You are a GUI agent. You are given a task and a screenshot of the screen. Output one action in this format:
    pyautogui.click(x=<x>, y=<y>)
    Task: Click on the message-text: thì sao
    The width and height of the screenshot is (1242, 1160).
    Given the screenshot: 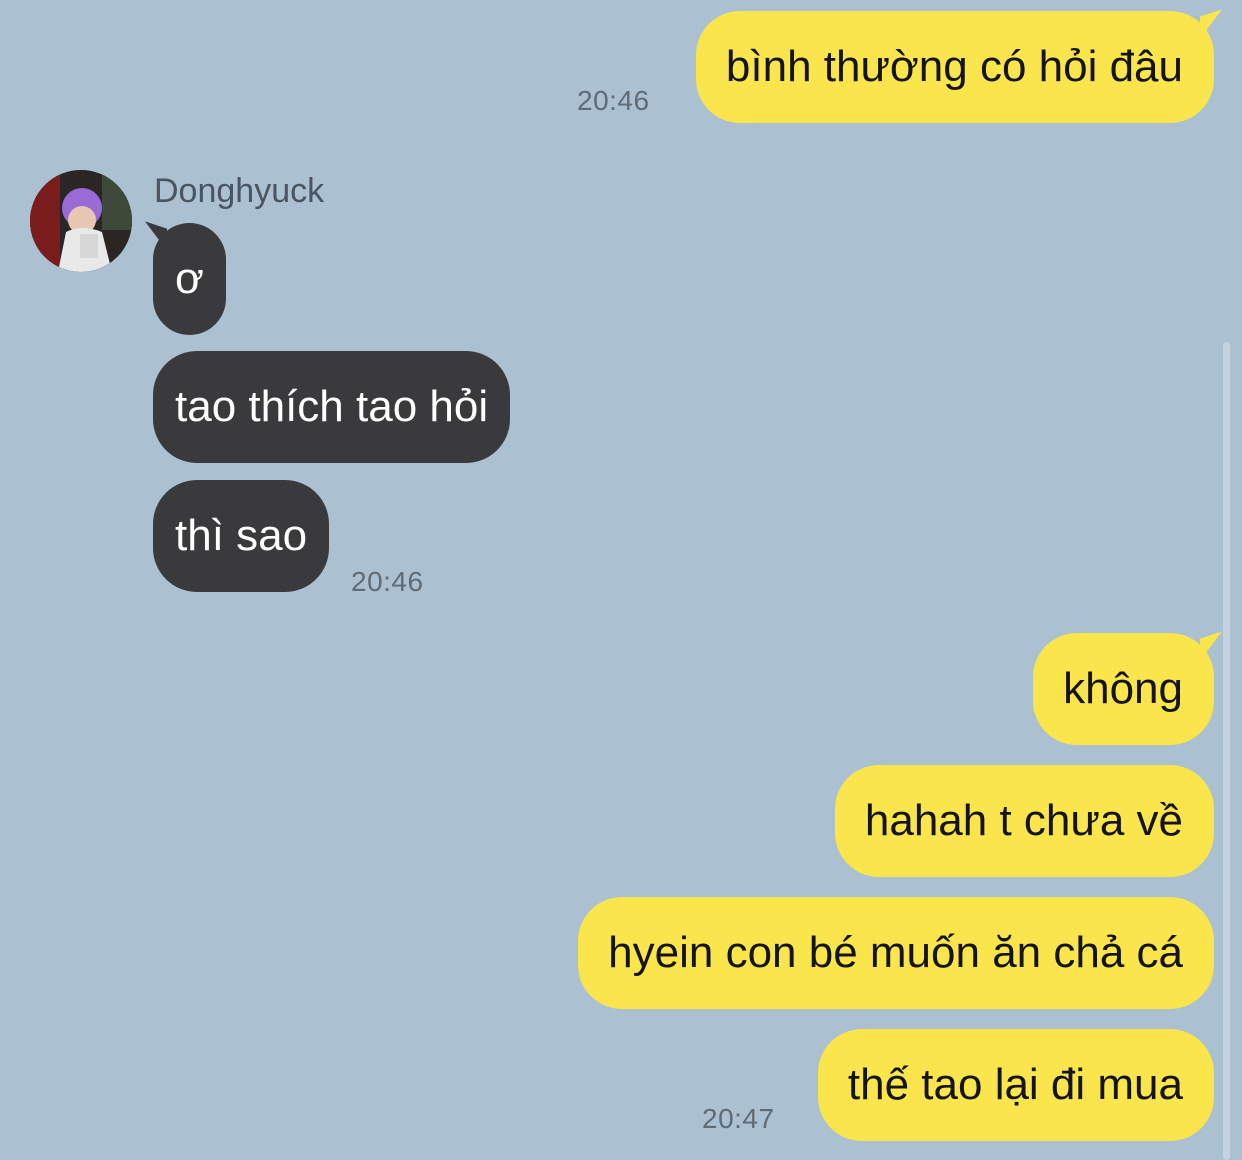 What is the action you would take?
    pyautogui.click(x=241, y=535)
    